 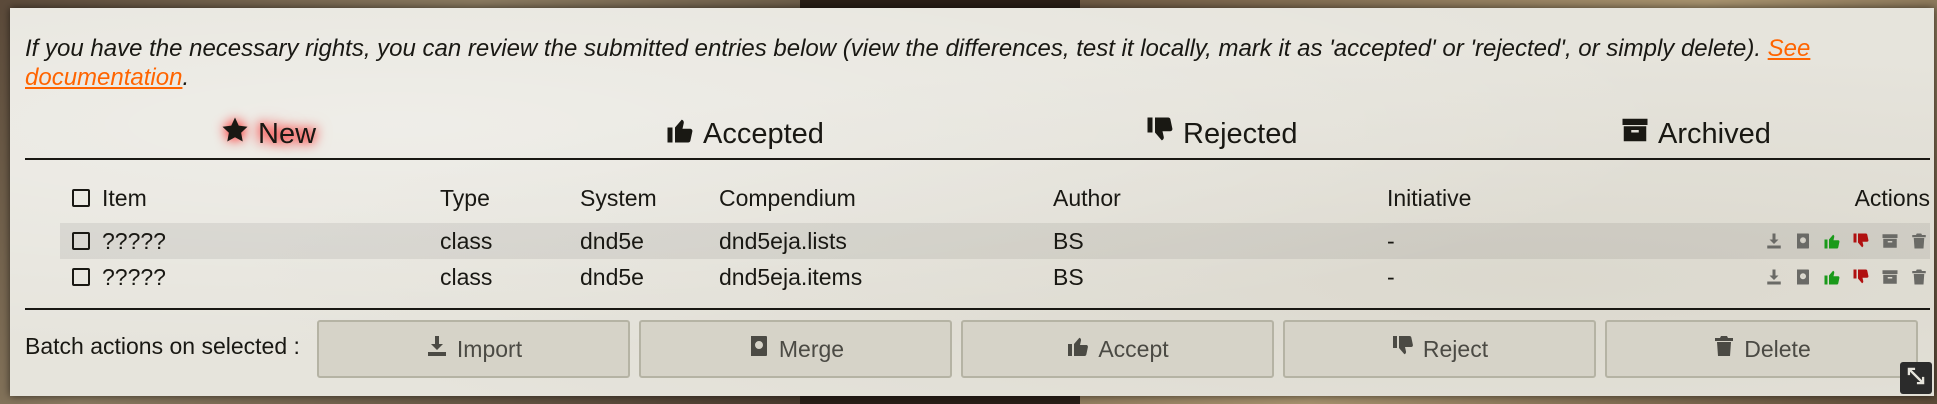 I want to click on accept-button: Accept, so click(x=1117, y=349).